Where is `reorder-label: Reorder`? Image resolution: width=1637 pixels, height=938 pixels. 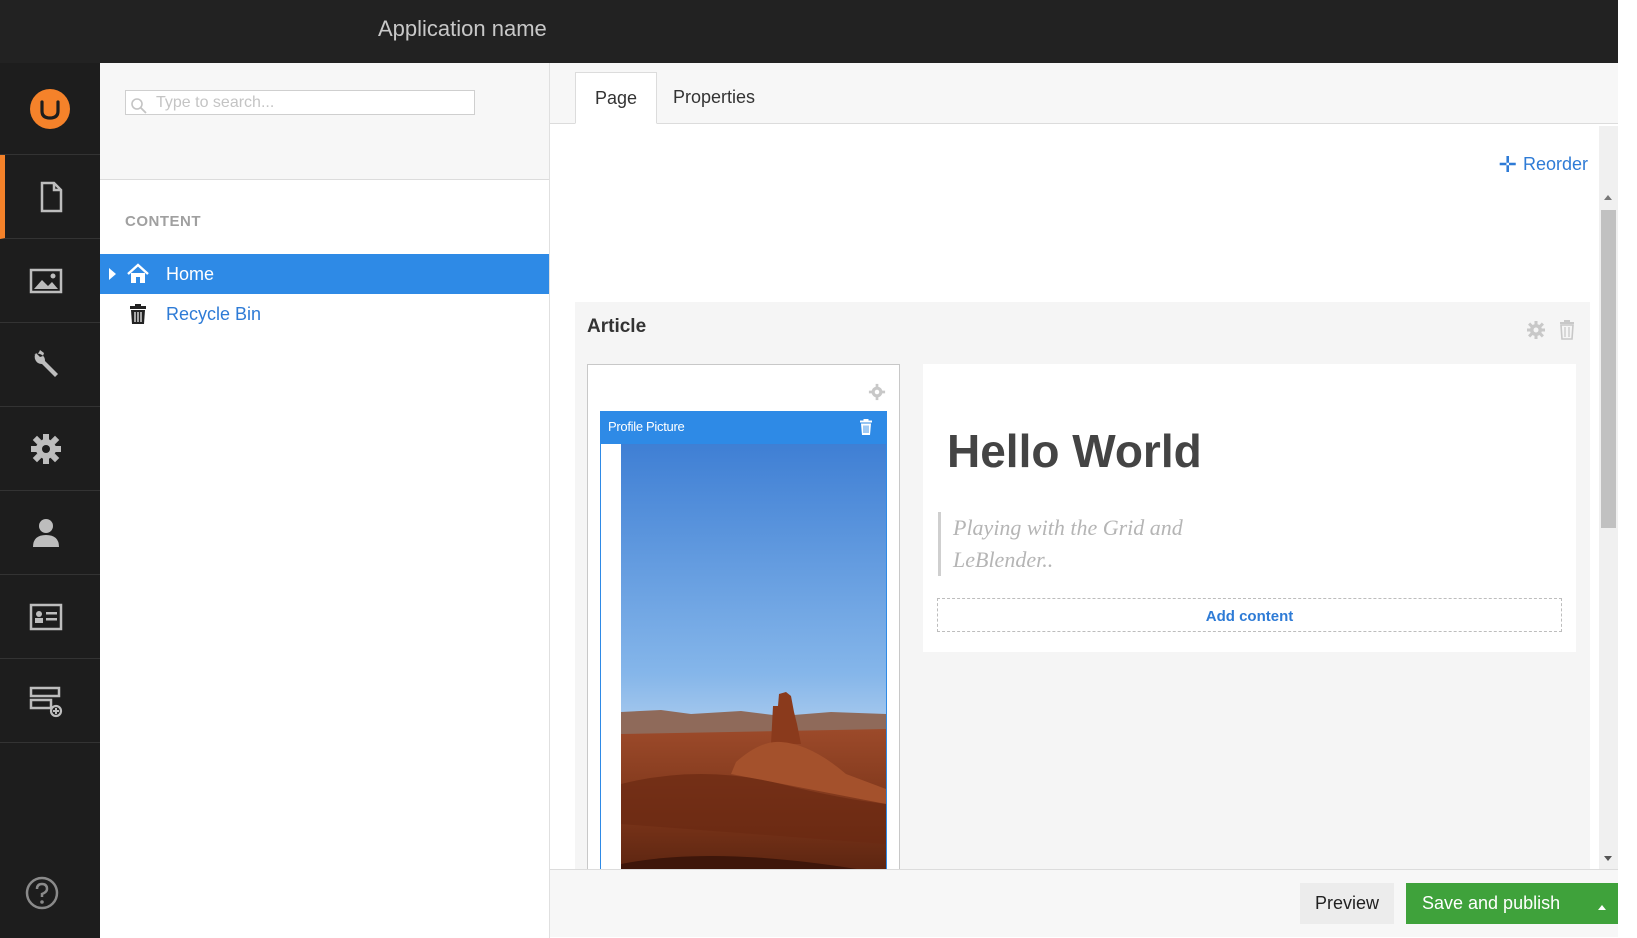 reorder-label: Reorder is located at coordinates (1555, 164).